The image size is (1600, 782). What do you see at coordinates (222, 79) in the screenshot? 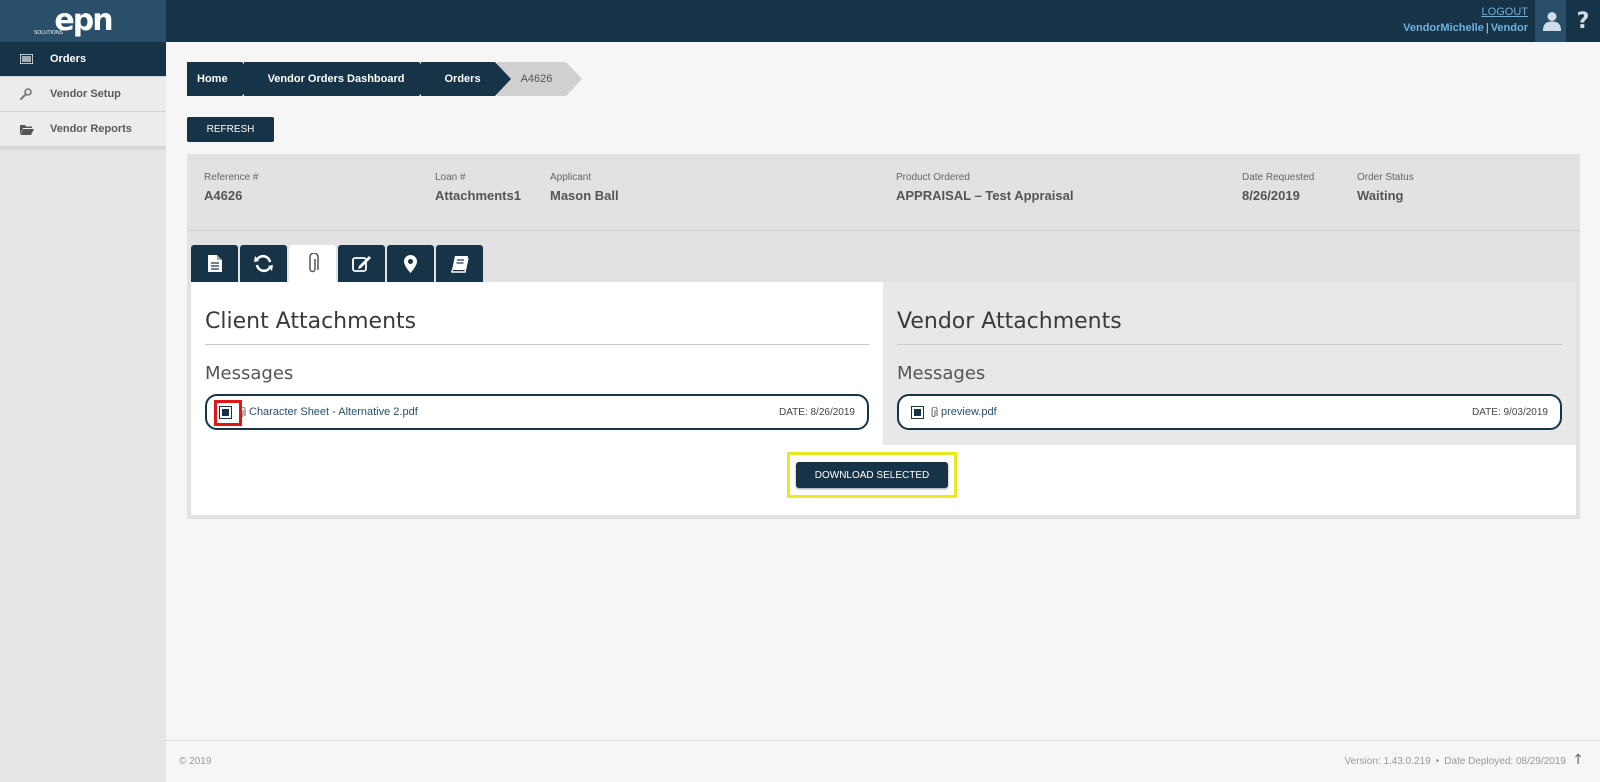
I see `breadcrumb-home: Home` at bounding box center [222, 79].